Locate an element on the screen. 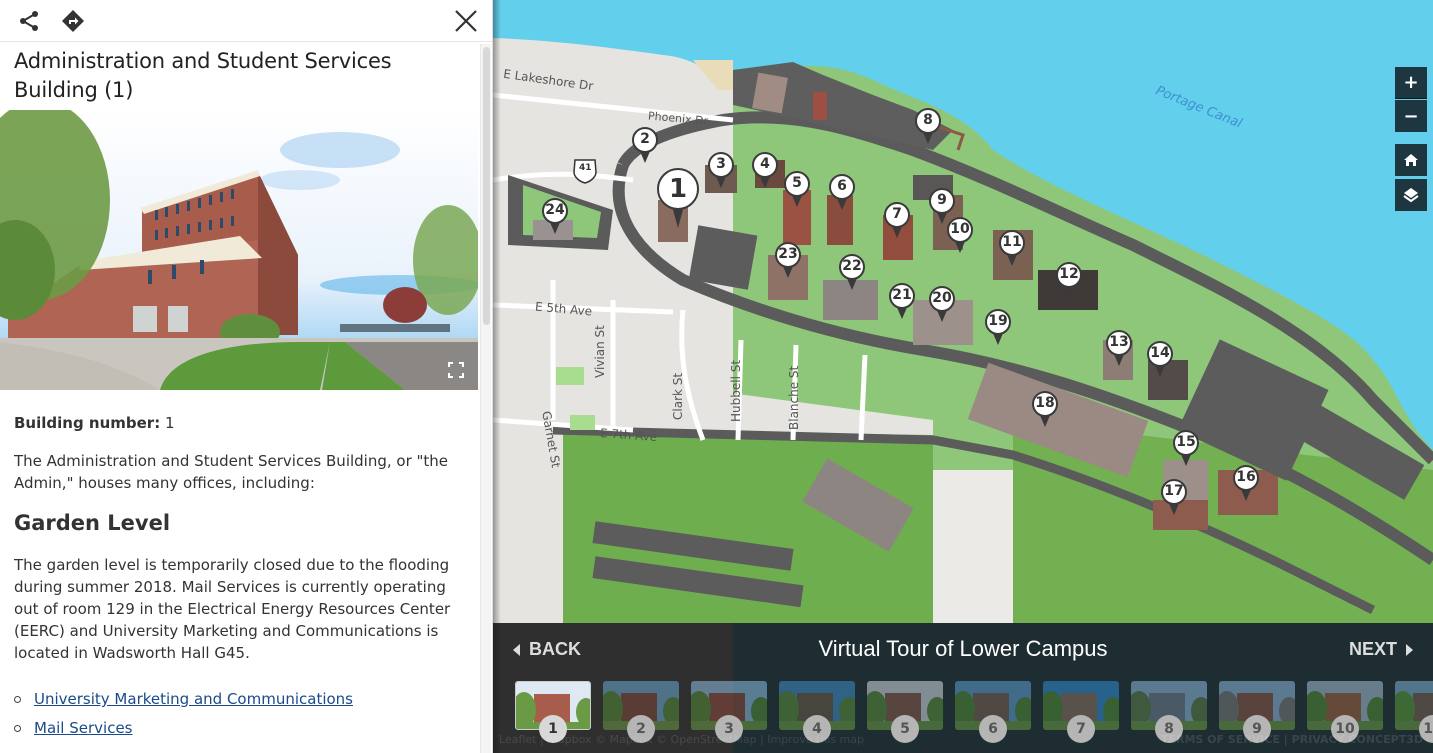  map-marker-15: 15 is located at coordinates (1186, 449).